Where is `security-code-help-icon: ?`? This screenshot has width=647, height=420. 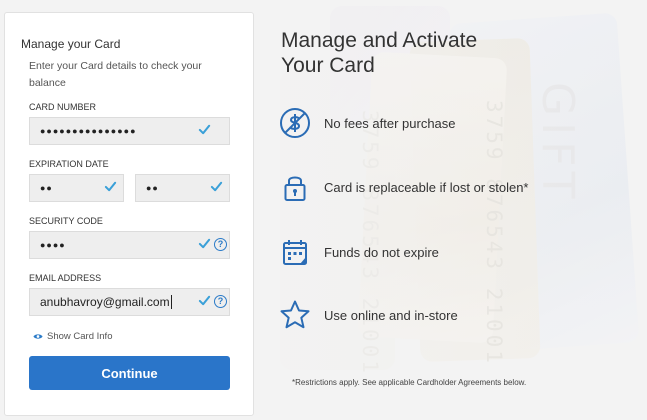
security-code-help-icon: ? is located at coordinates (220, 244).